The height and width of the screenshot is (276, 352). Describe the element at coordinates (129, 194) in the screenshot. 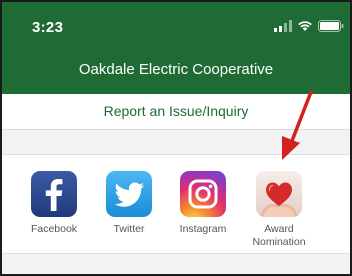

I see `twitter-icon` at that location.